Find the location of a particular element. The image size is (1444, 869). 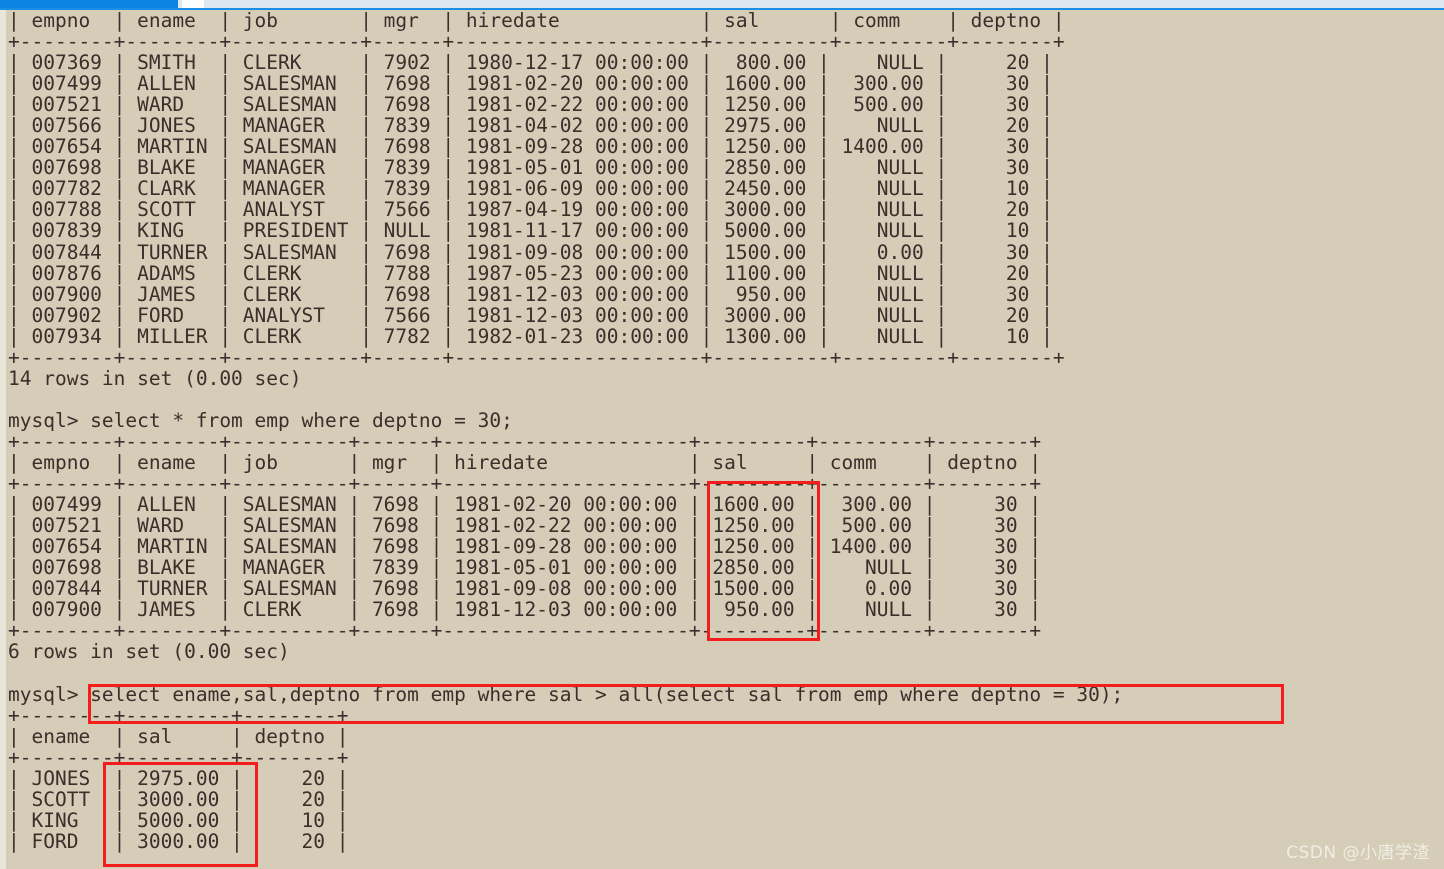

terminal-line: | SCOTT | 3000.00 | 20 | is located at coordinates (178, 799).